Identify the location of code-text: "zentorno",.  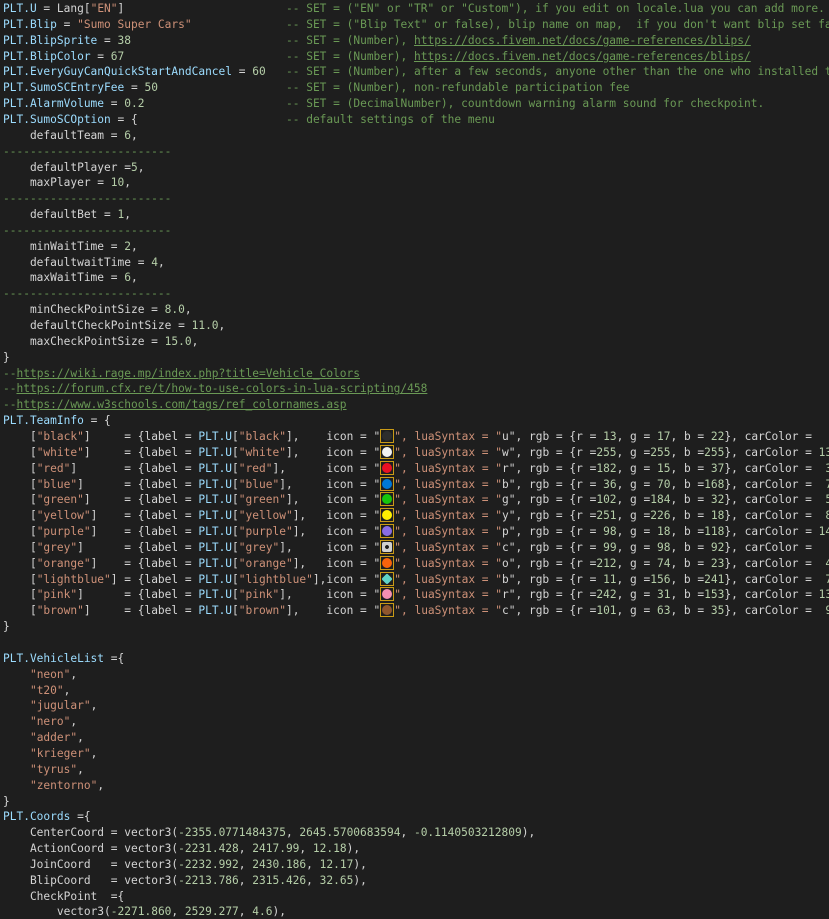
(67, 785).